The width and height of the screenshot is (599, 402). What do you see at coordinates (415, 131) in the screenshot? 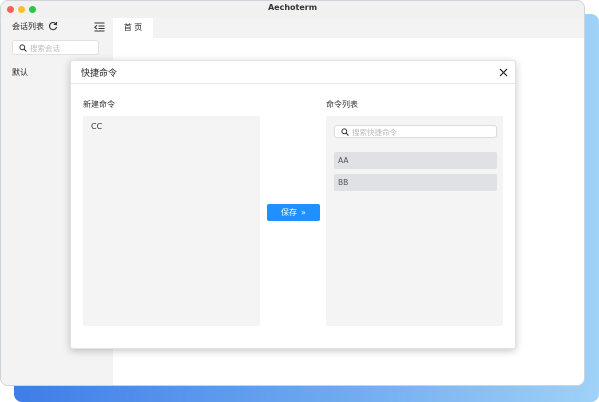
I see `command-search-input: 搜索快捷命令` at bounding box center [415, 131].